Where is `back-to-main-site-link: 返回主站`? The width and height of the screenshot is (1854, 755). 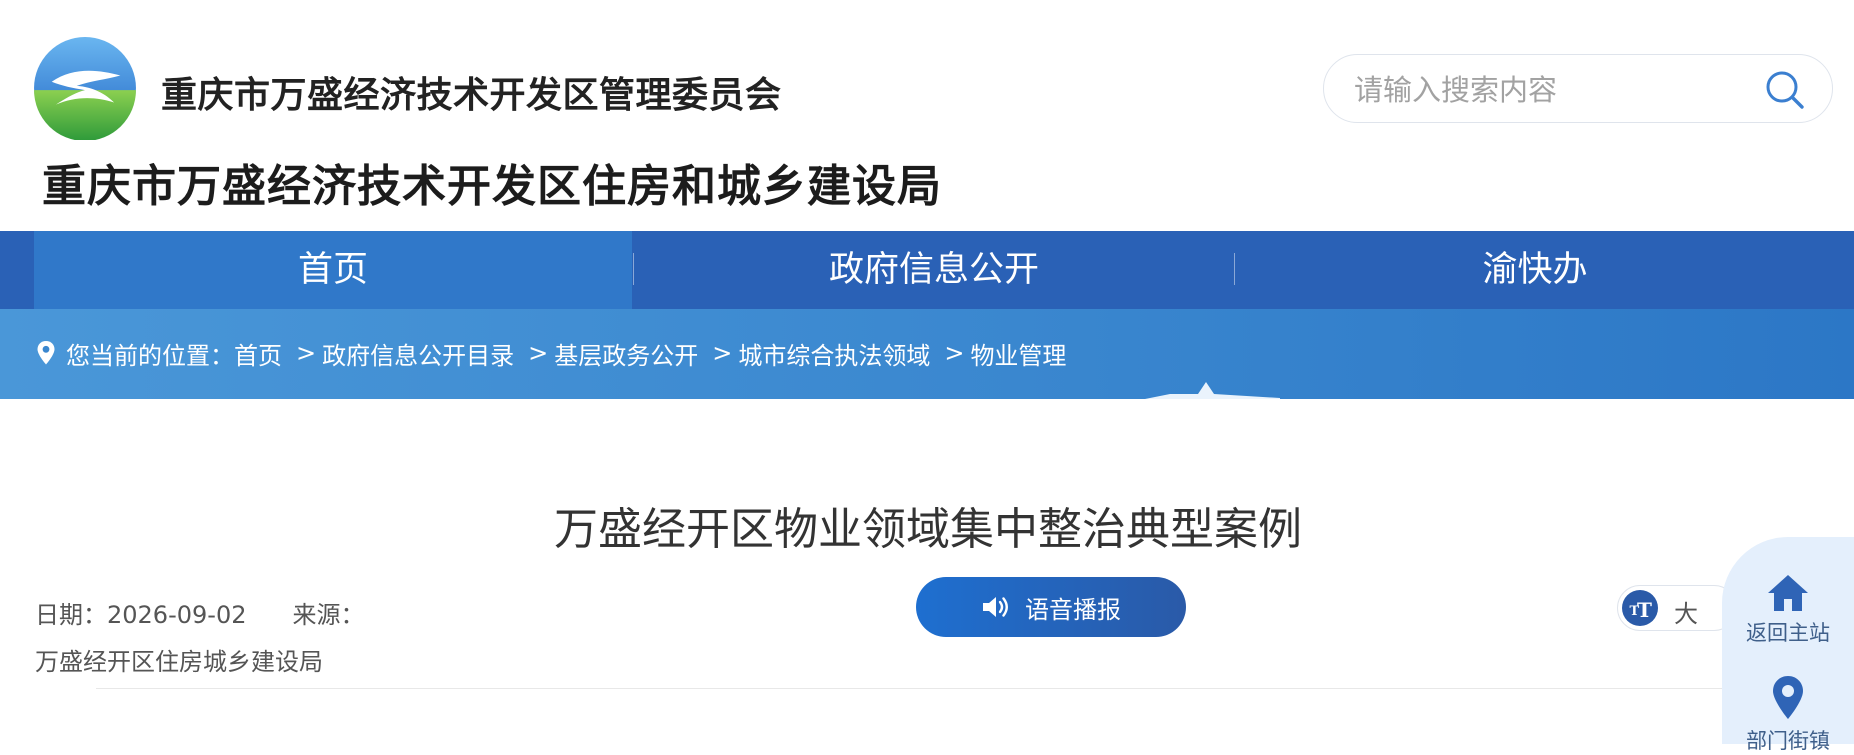
back-to-main-site-link: 返回主站 is located at coordinates (1788, 610).